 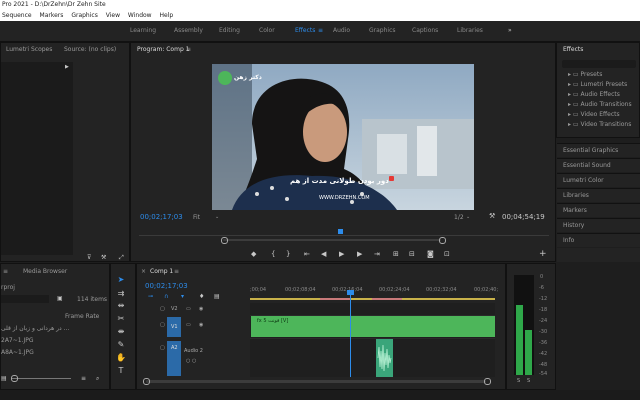 What do you see at coordinates (320, 31) in the screenshot?
I see `workspace-menu-icon: ≡` at bounding box center [320, 31].